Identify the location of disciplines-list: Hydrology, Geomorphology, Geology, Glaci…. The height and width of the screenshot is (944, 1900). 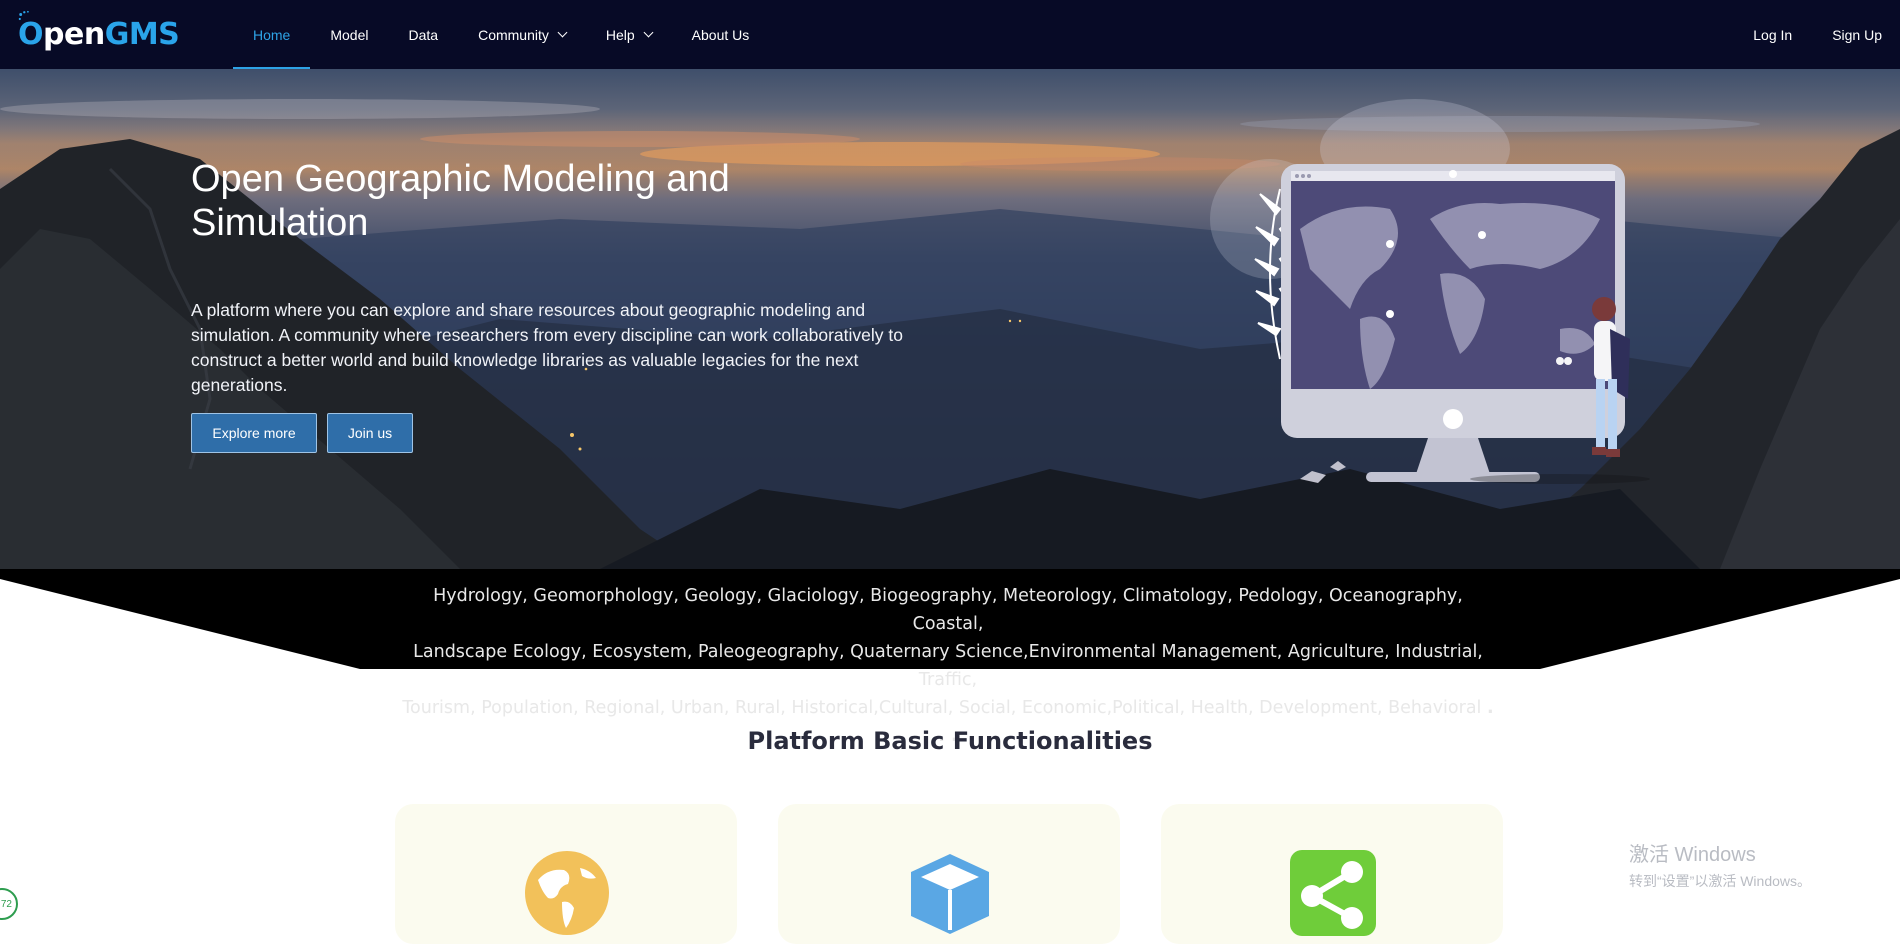
(948, 666).